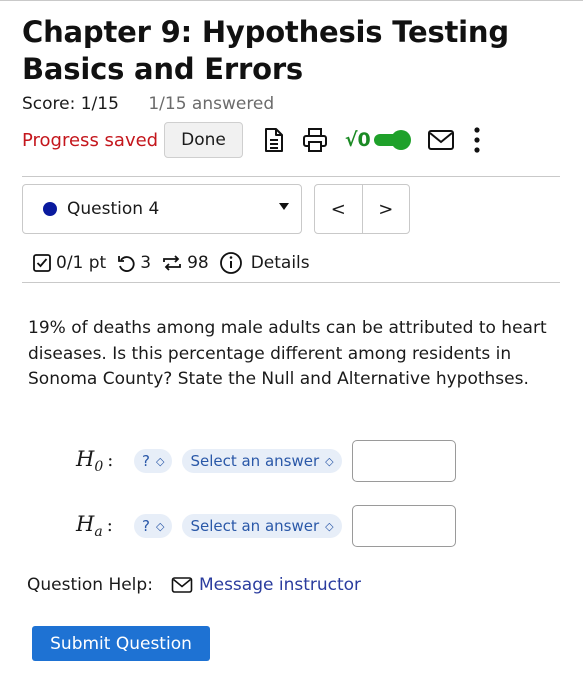  I want to click on progress-saved-status: Progress saved, so click(90, 140).